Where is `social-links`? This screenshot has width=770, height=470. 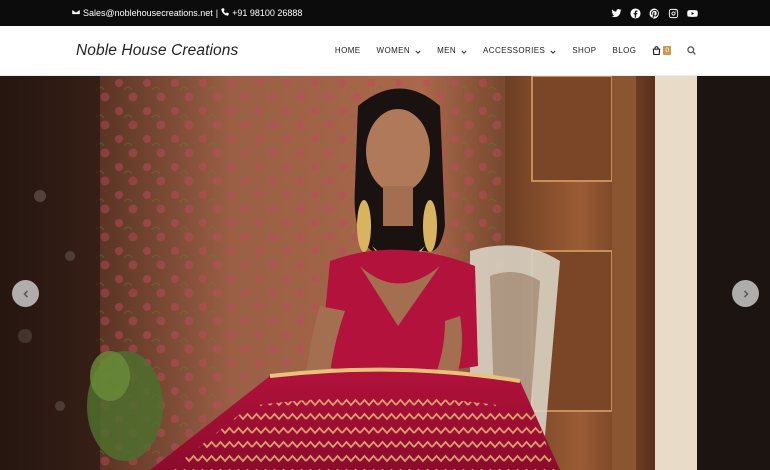
social-links is located at coordinates (654, 13).